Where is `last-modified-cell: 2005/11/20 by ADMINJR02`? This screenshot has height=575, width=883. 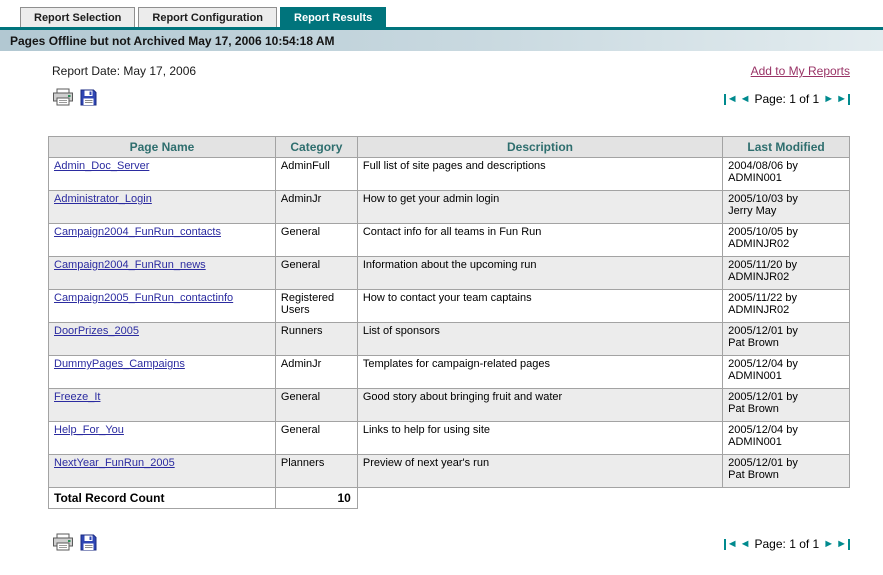
last-modified-cell: 2005/11/20 by ADMINJR02 is located at coordinates (786, 273).